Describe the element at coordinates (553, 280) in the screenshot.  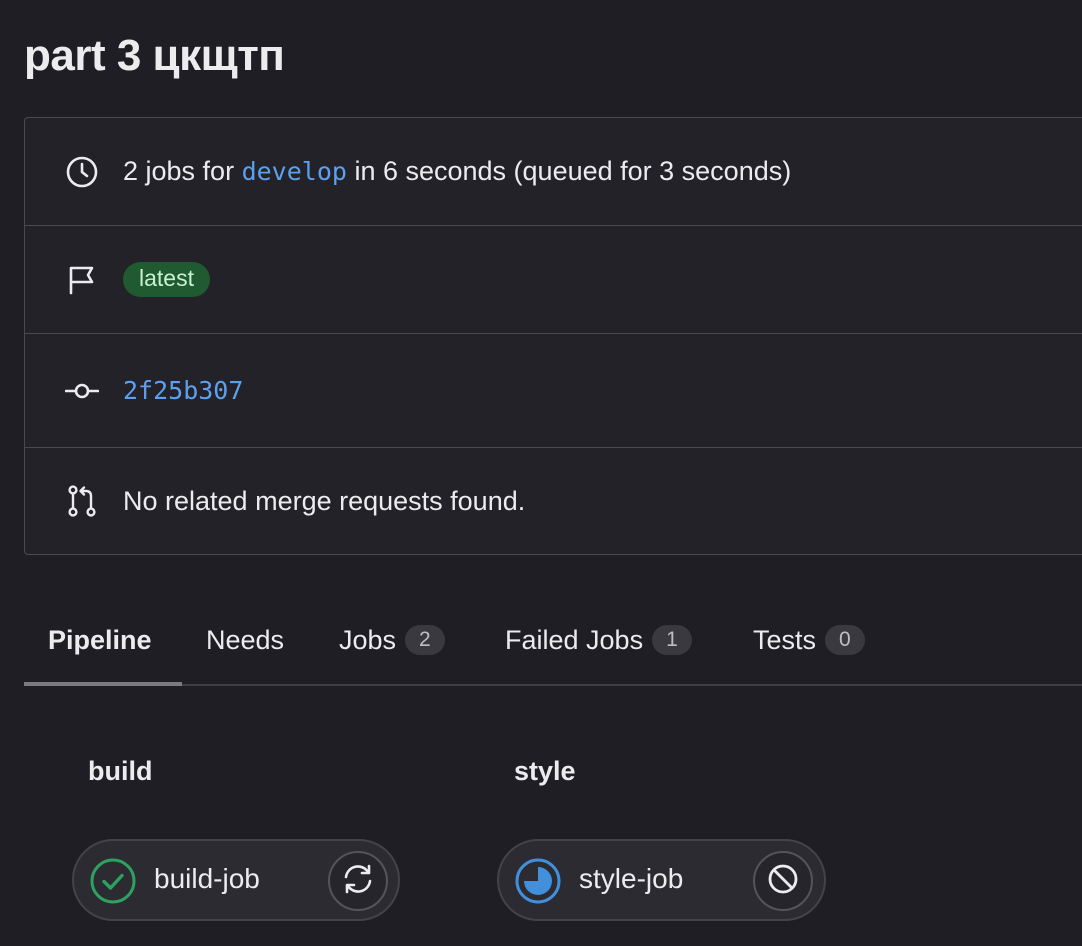
I see `badges-row: latest` at that location.